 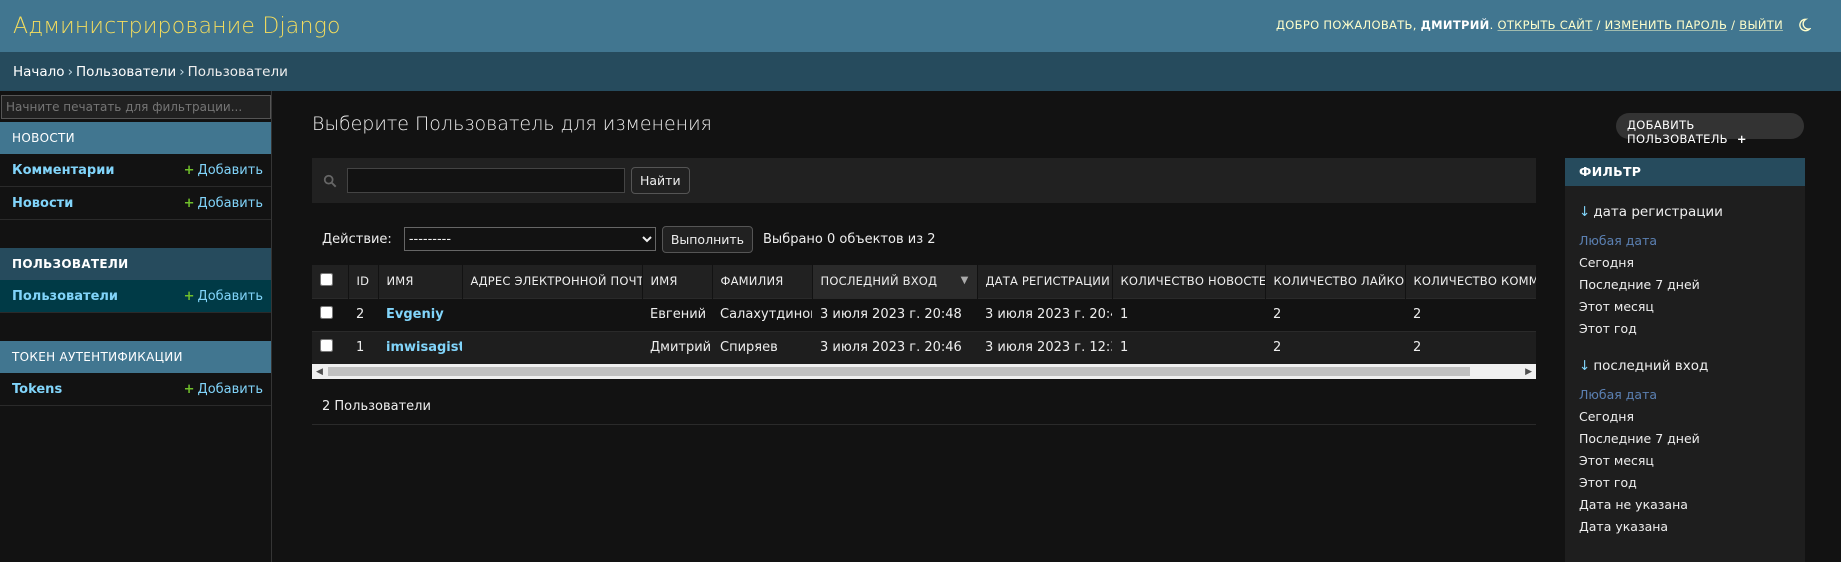 I want to click on search-input, so click(x=486, y=180).